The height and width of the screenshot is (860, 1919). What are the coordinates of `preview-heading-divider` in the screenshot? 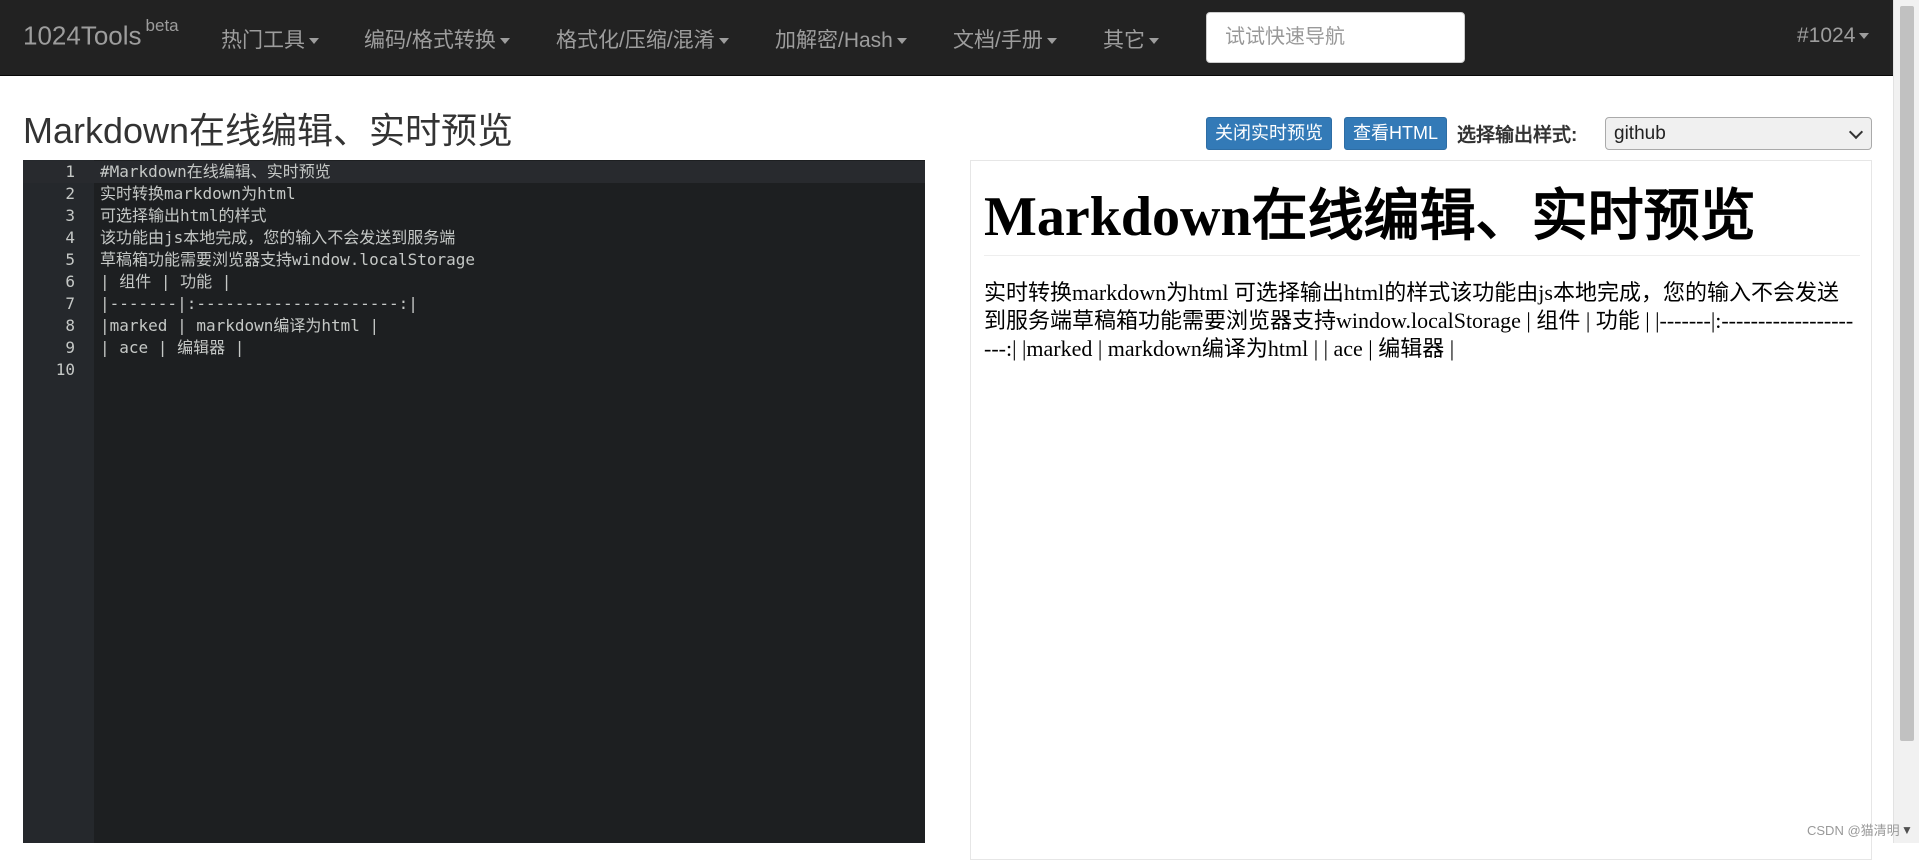 It's located at (1422, 255).